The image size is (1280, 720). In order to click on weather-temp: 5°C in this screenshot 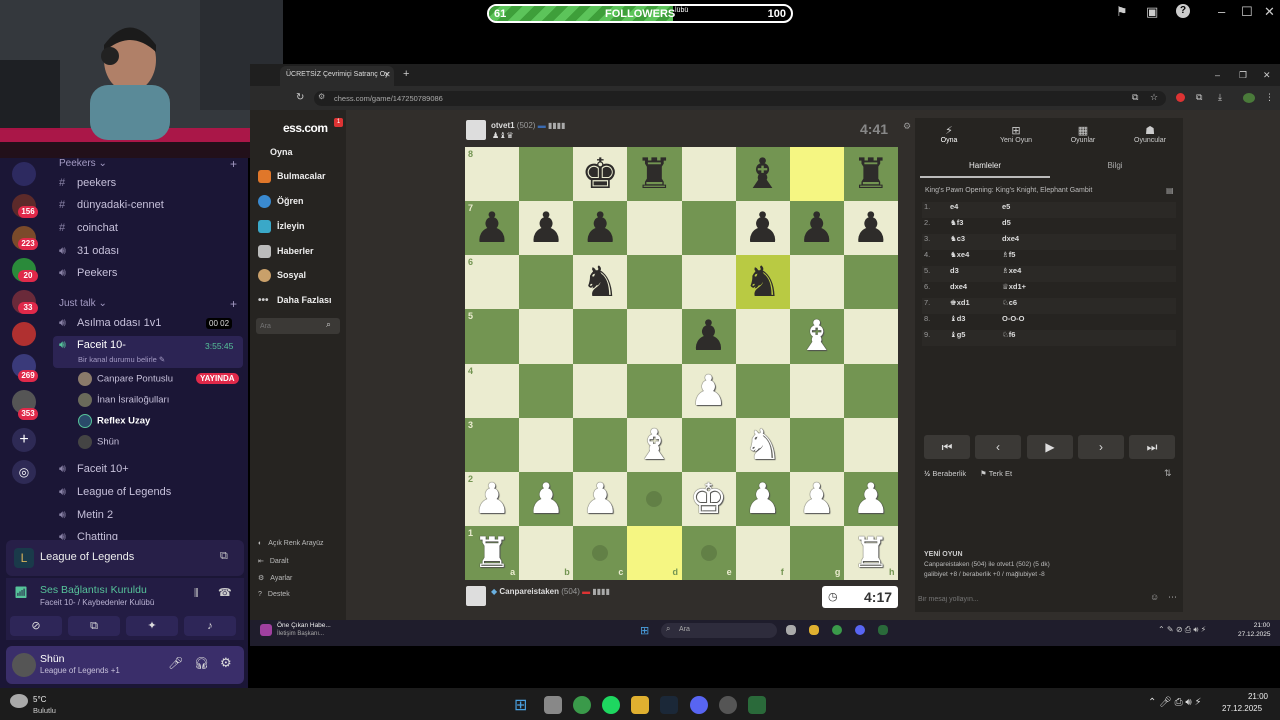, I will do `click(39, 699)`.